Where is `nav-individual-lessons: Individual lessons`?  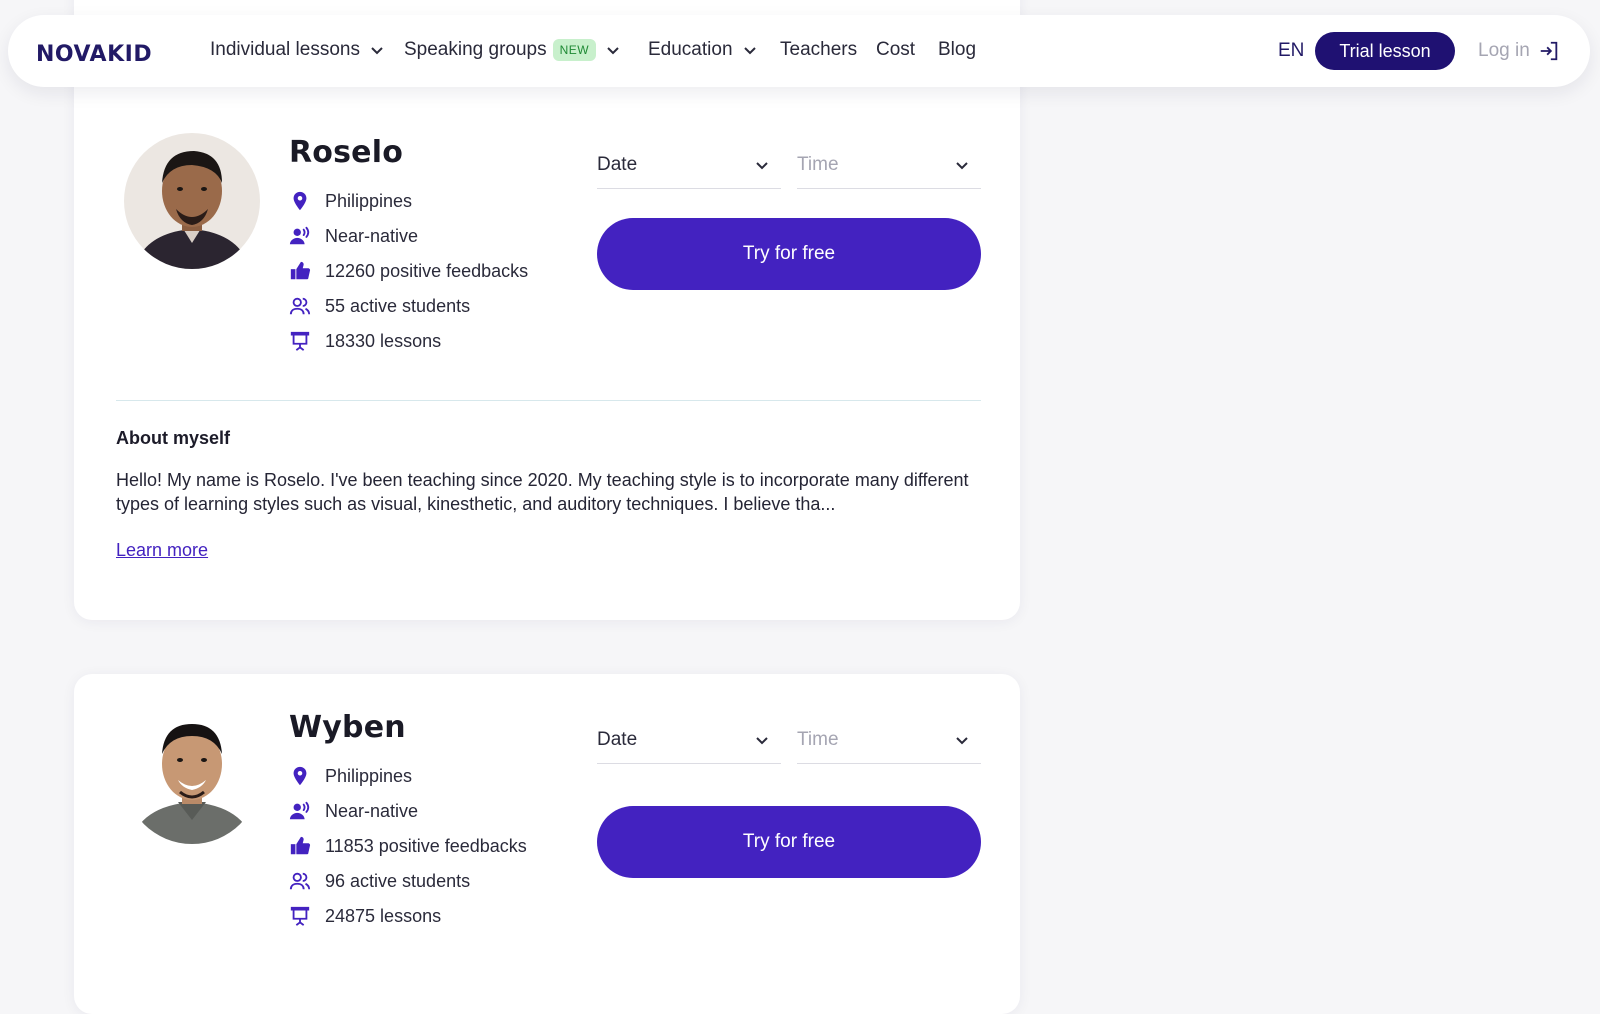
nav-individual-lessons: Individual lessons is located at coordinates (297, 50).